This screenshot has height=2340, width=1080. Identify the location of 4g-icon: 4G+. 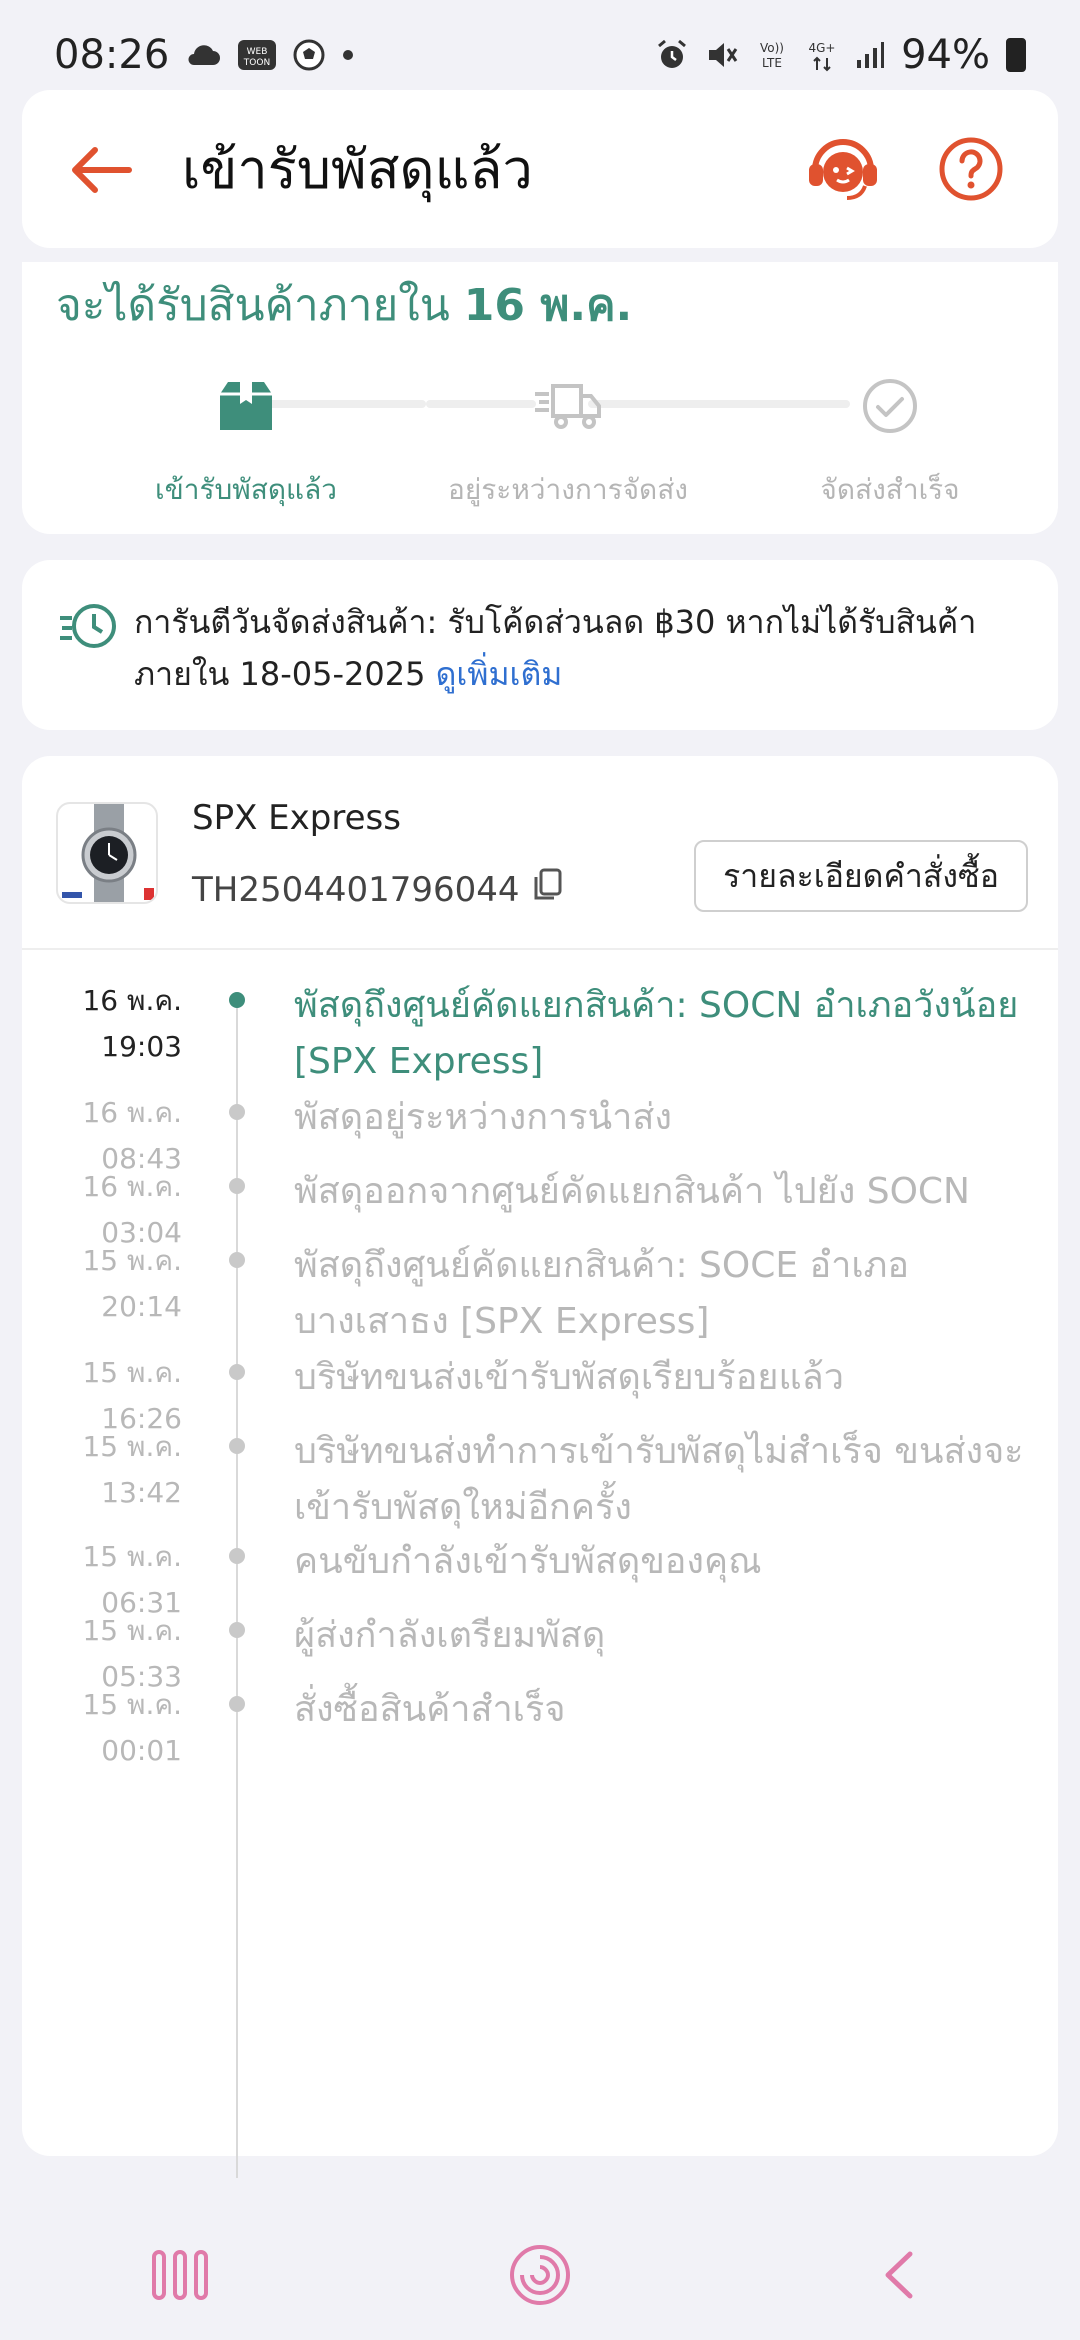
(822, 55).